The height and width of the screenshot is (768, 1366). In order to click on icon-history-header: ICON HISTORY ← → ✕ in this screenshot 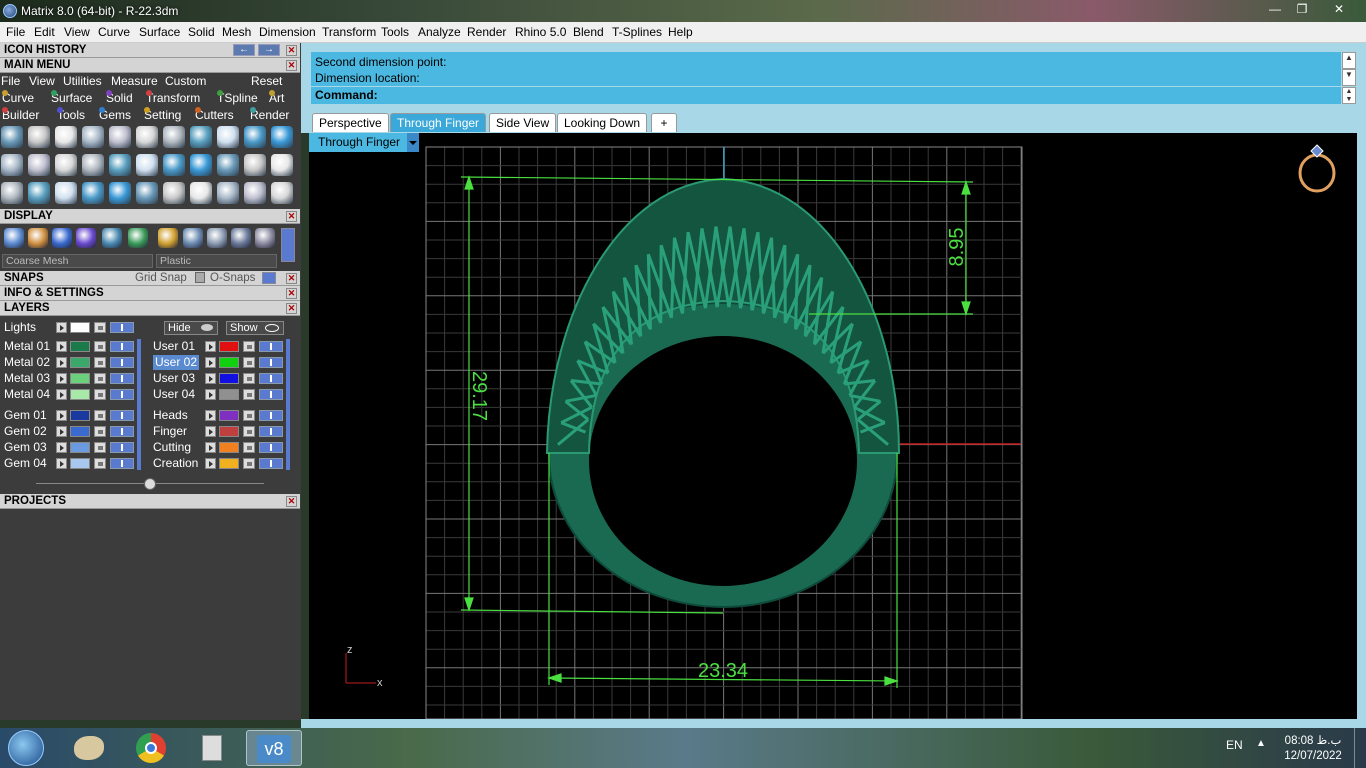, I will do `click(150, 50)`.